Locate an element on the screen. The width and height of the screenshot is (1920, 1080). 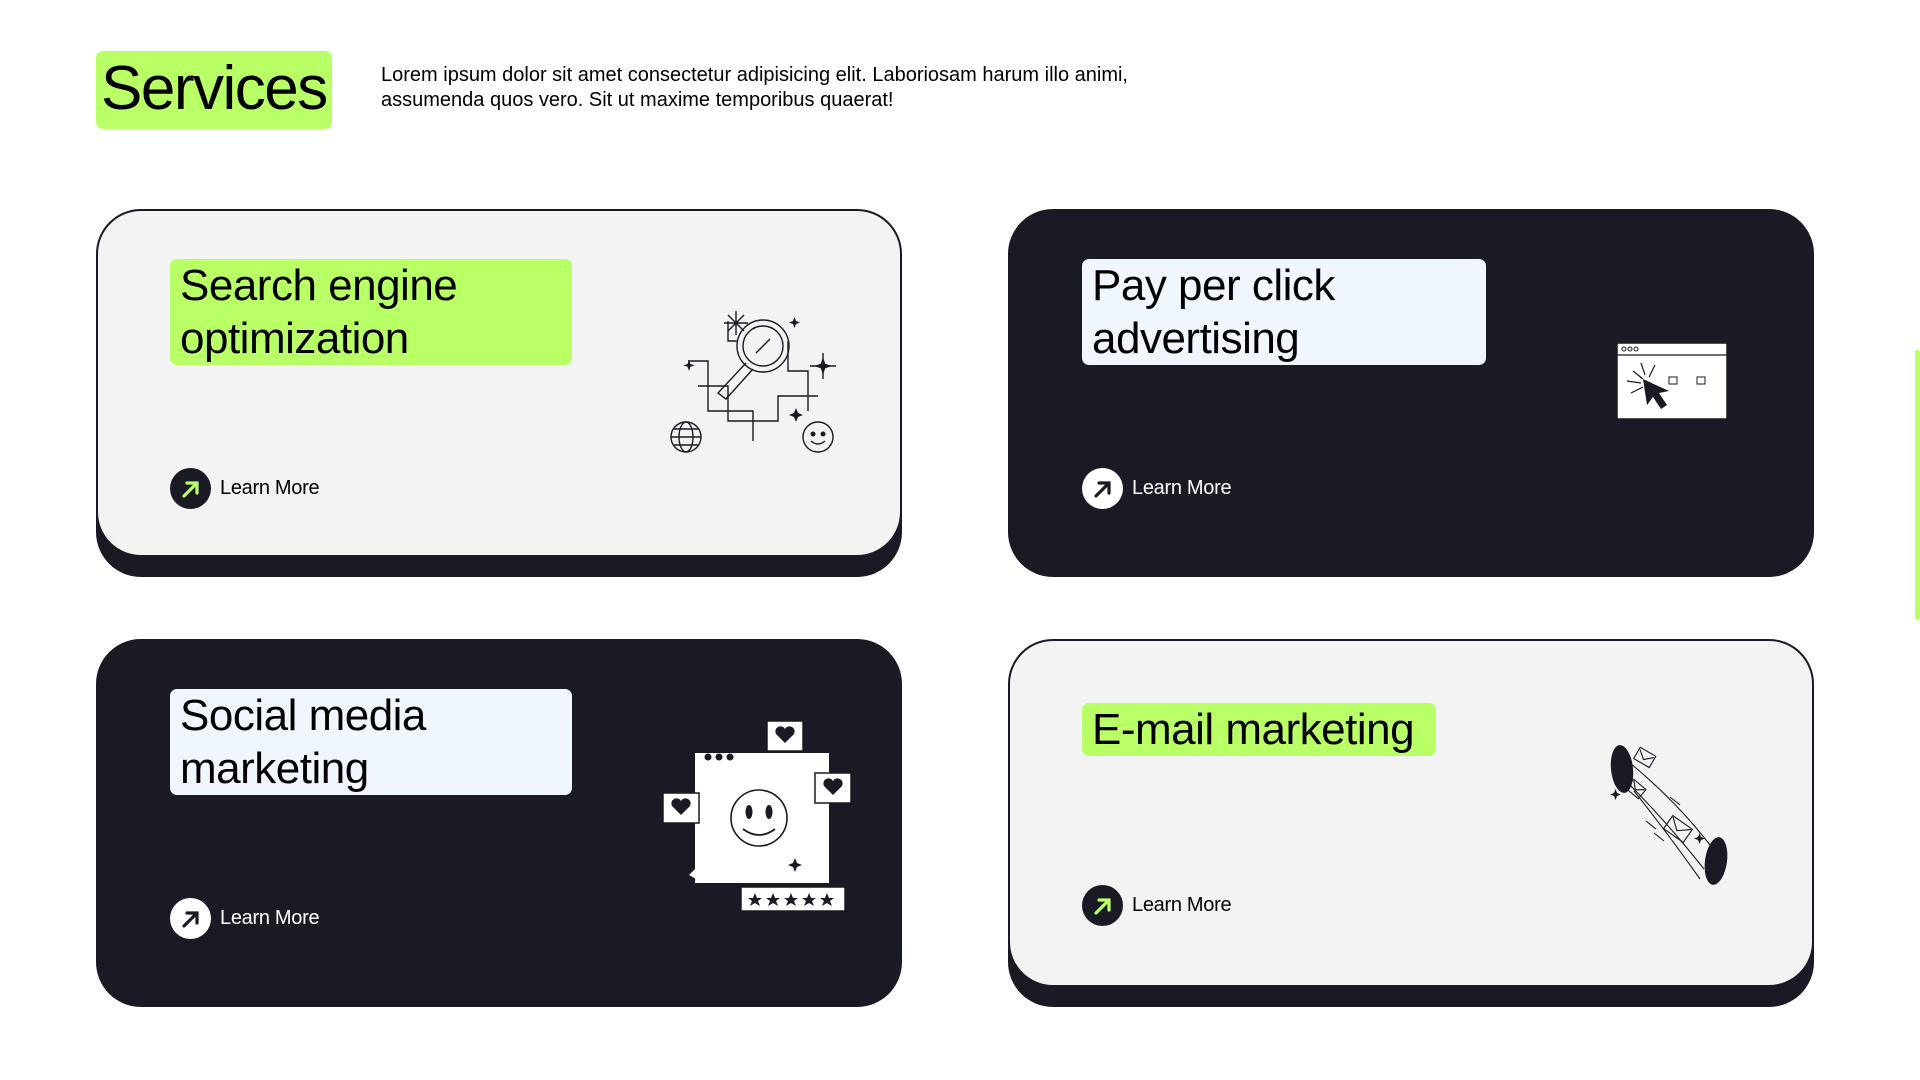
social-smiley-icon is located at coordinates (757, 816).